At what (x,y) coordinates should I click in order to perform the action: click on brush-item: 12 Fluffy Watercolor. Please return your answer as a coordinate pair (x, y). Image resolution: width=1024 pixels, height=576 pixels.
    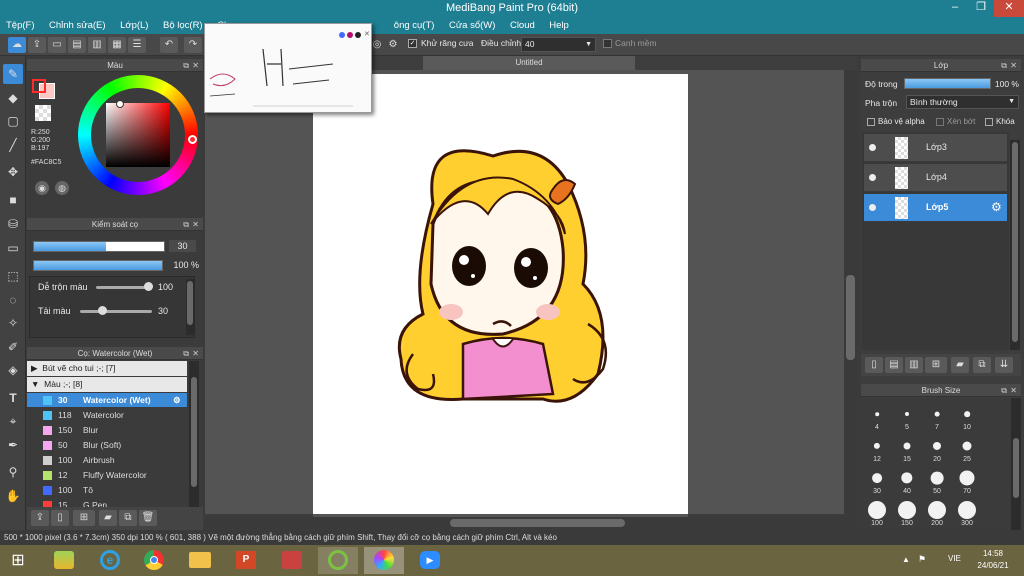
    Looking at the image, I should click on (107, 475).